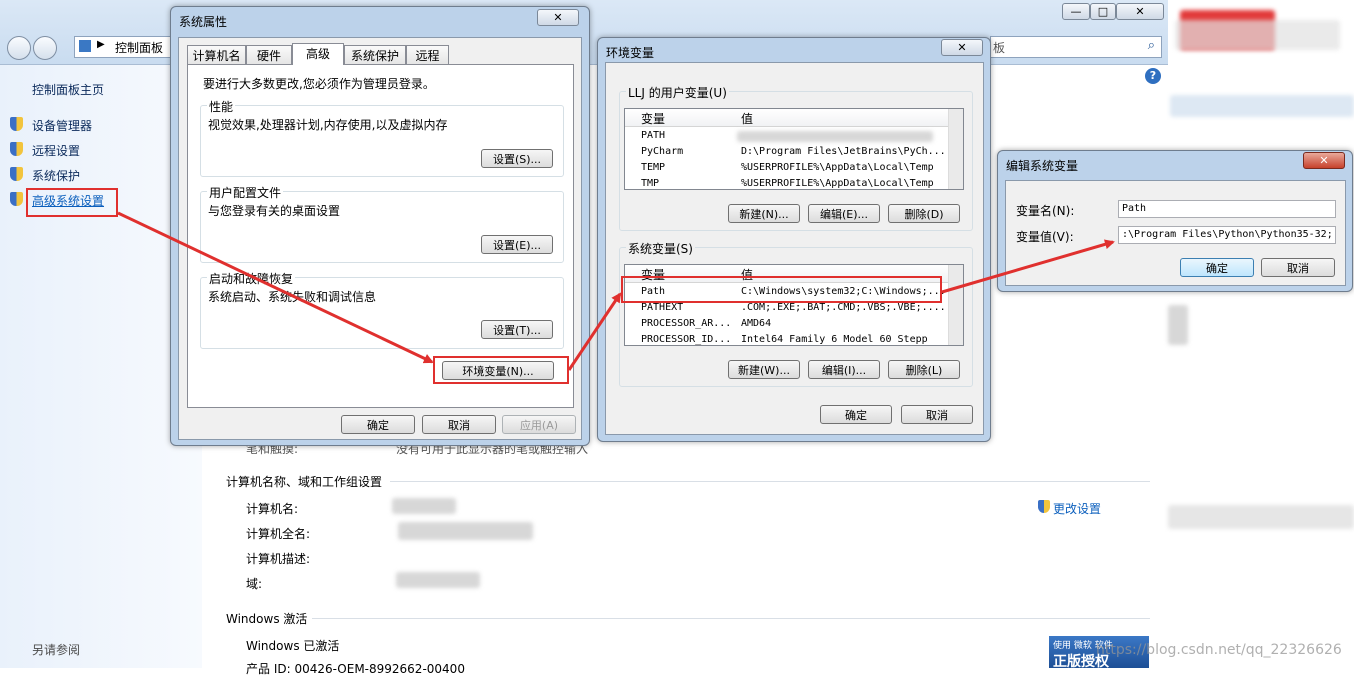 The image size is (1354, 677). What do you see at coordinates (1045, 237) in the screenshot?
I see `variable-value-label: 变量值(V):` at bounding box center [1045, 237].